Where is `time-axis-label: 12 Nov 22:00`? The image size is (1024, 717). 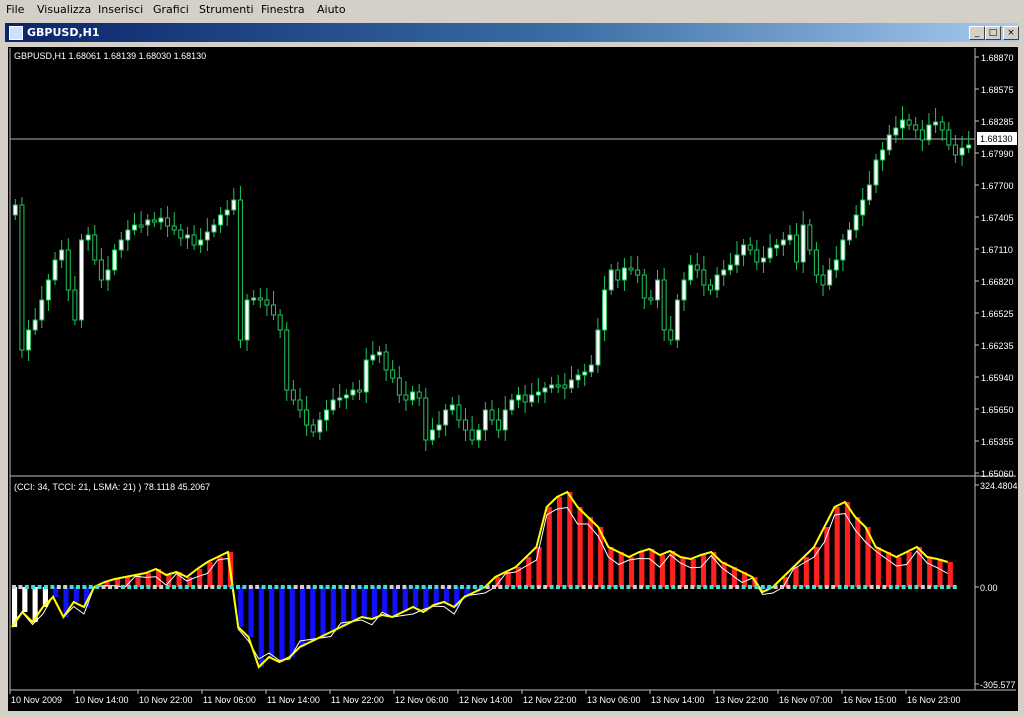 time-axis-label: 12 Nov 22:00 is located at coordinates (550, 700).